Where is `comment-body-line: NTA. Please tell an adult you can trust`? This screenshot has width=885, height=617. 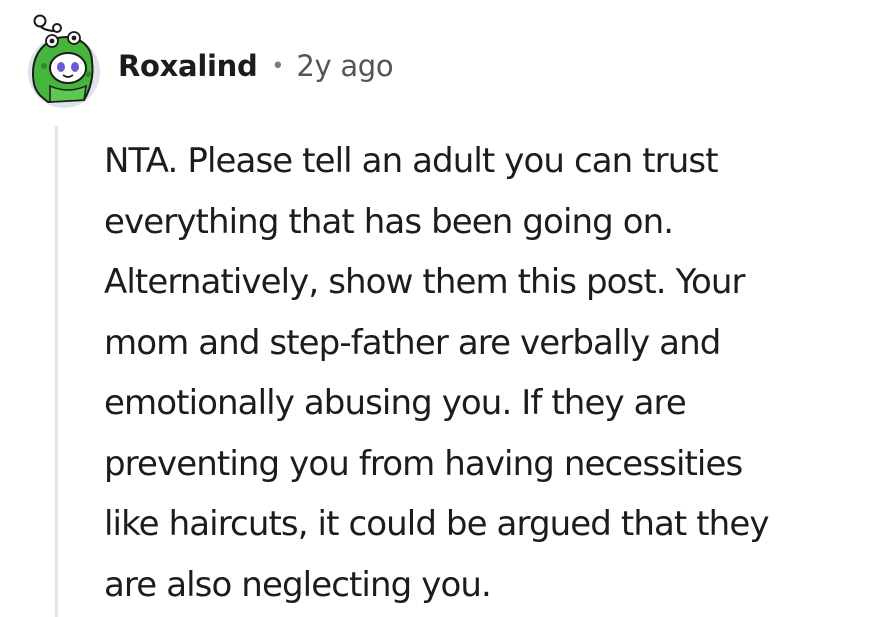 comment-body-line: NTA. Please tell an adult you can trust is located at coordinates (411, 161).